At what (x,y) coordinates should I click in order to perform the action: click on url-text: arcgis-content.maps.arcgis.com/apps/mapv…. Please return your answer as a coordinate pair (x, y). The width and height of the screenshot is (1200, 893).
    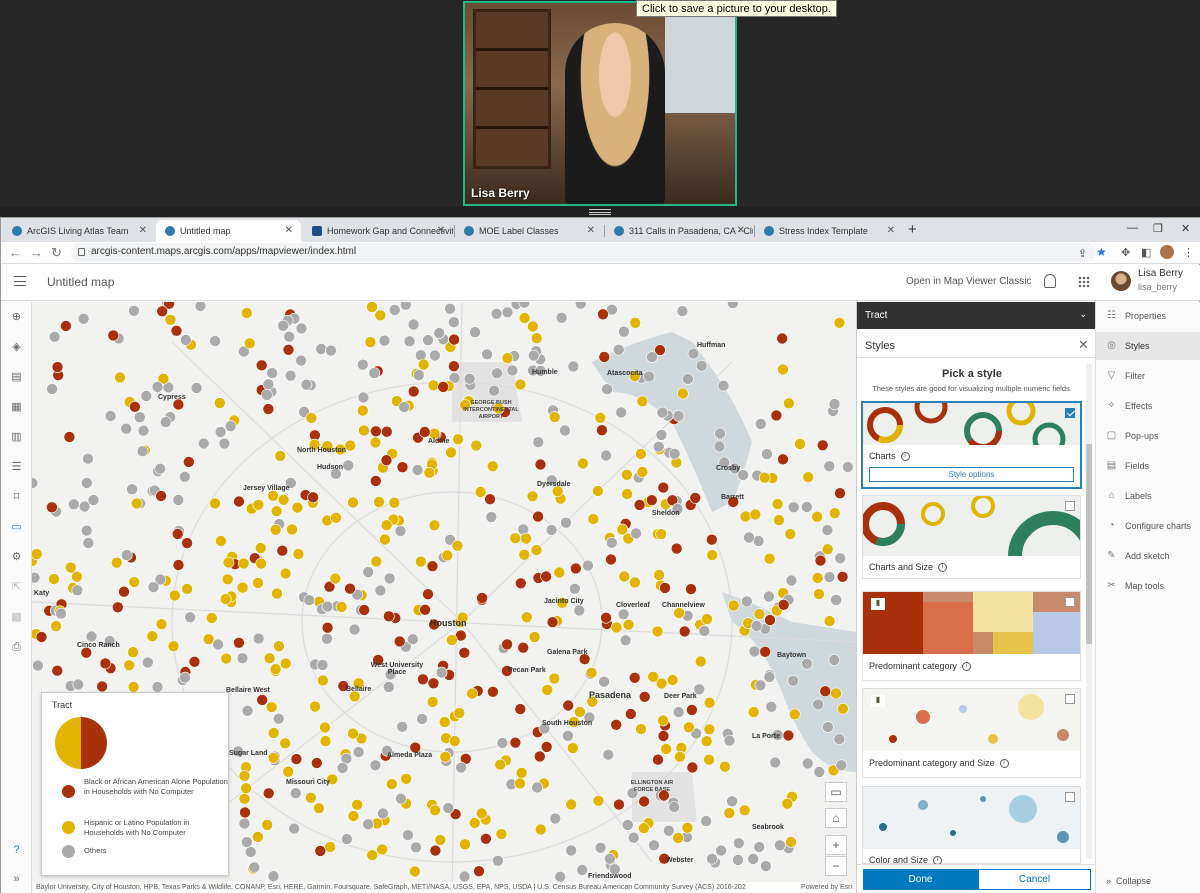
    Looking at the image, I should click on (223, 251).